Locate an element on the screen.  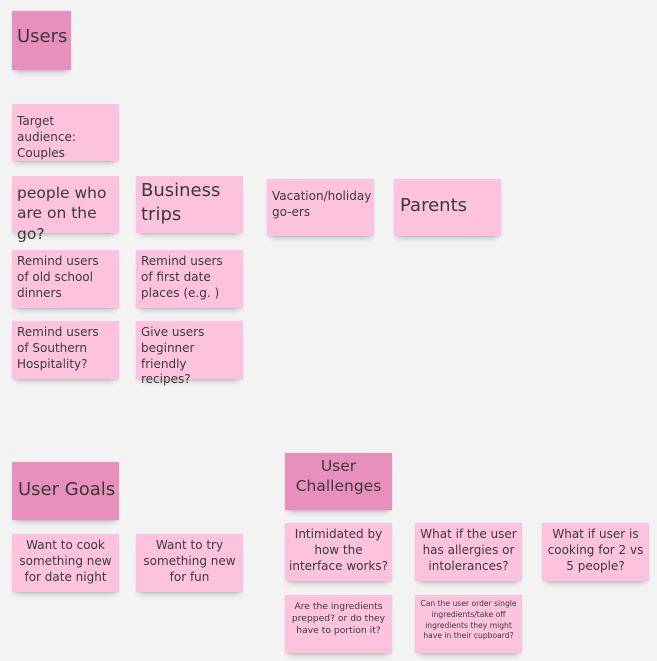
sticky-note-text: Give users beginner friendly recipes? is located at coordinates (173, 356).